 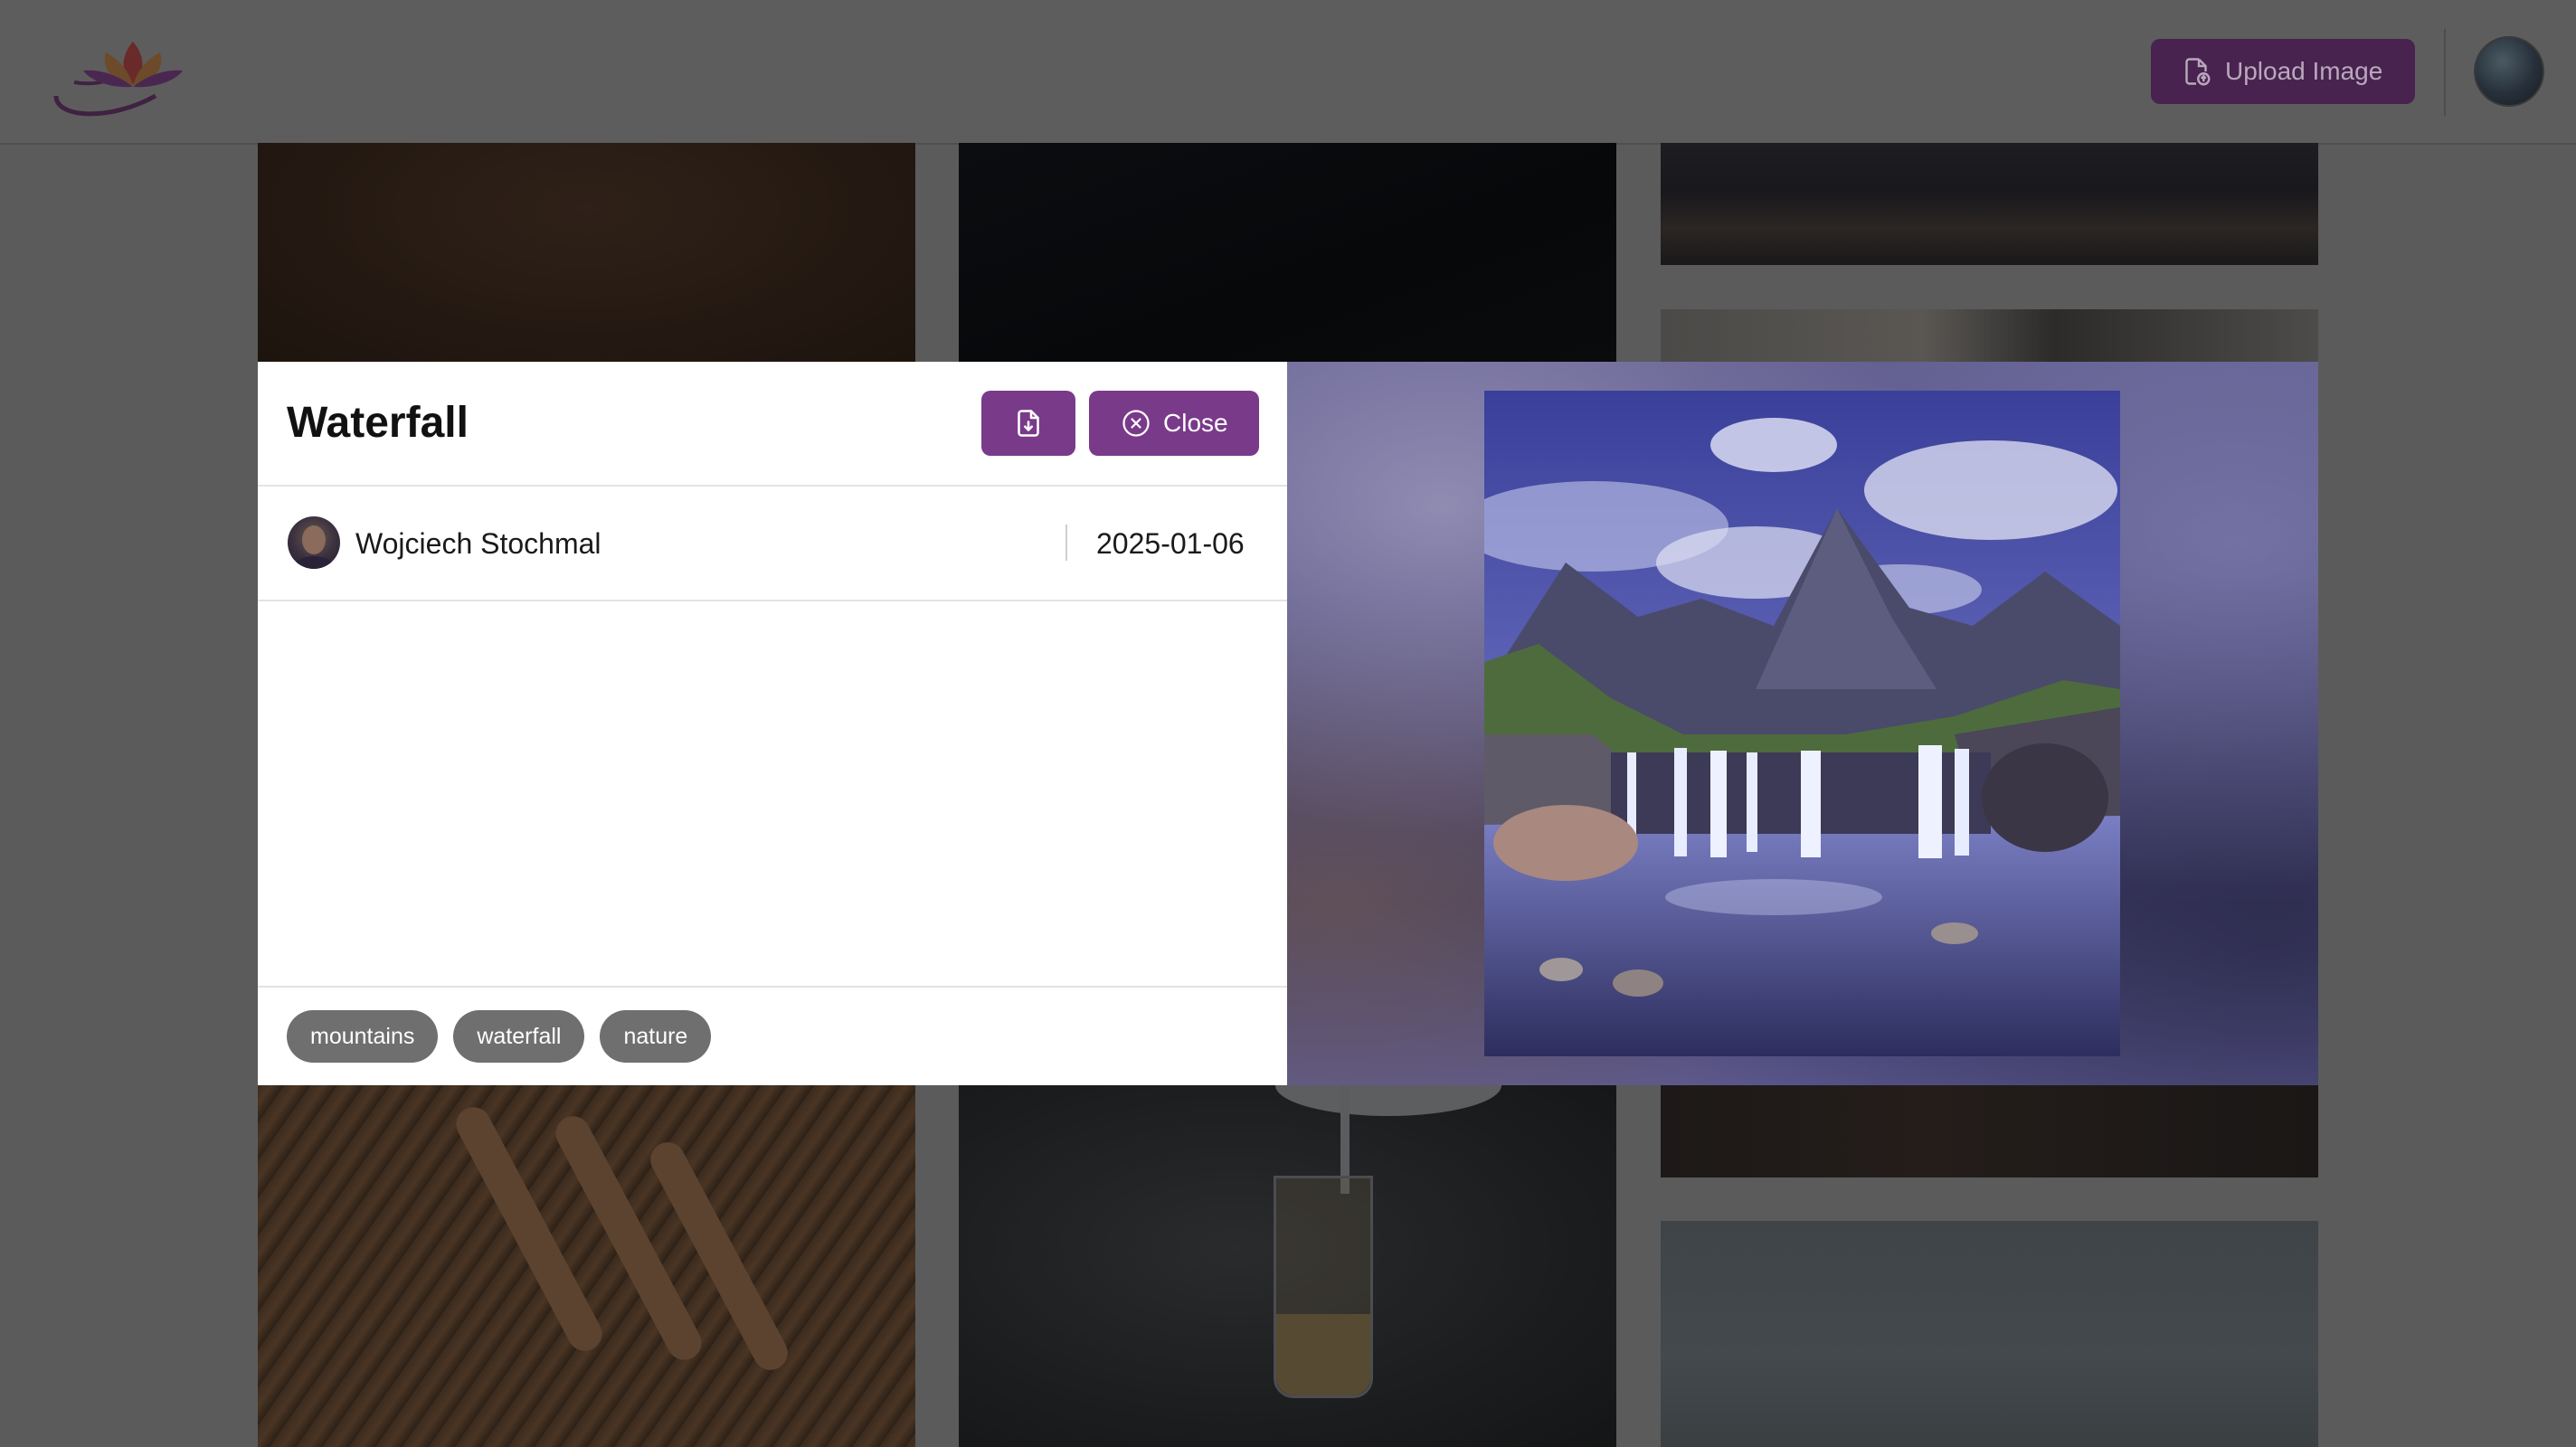 What do you see at coordinates (478, 544) in the screenshot?
I see `author-name: Wojciech Stochmal` at bounding box center [478, 544].